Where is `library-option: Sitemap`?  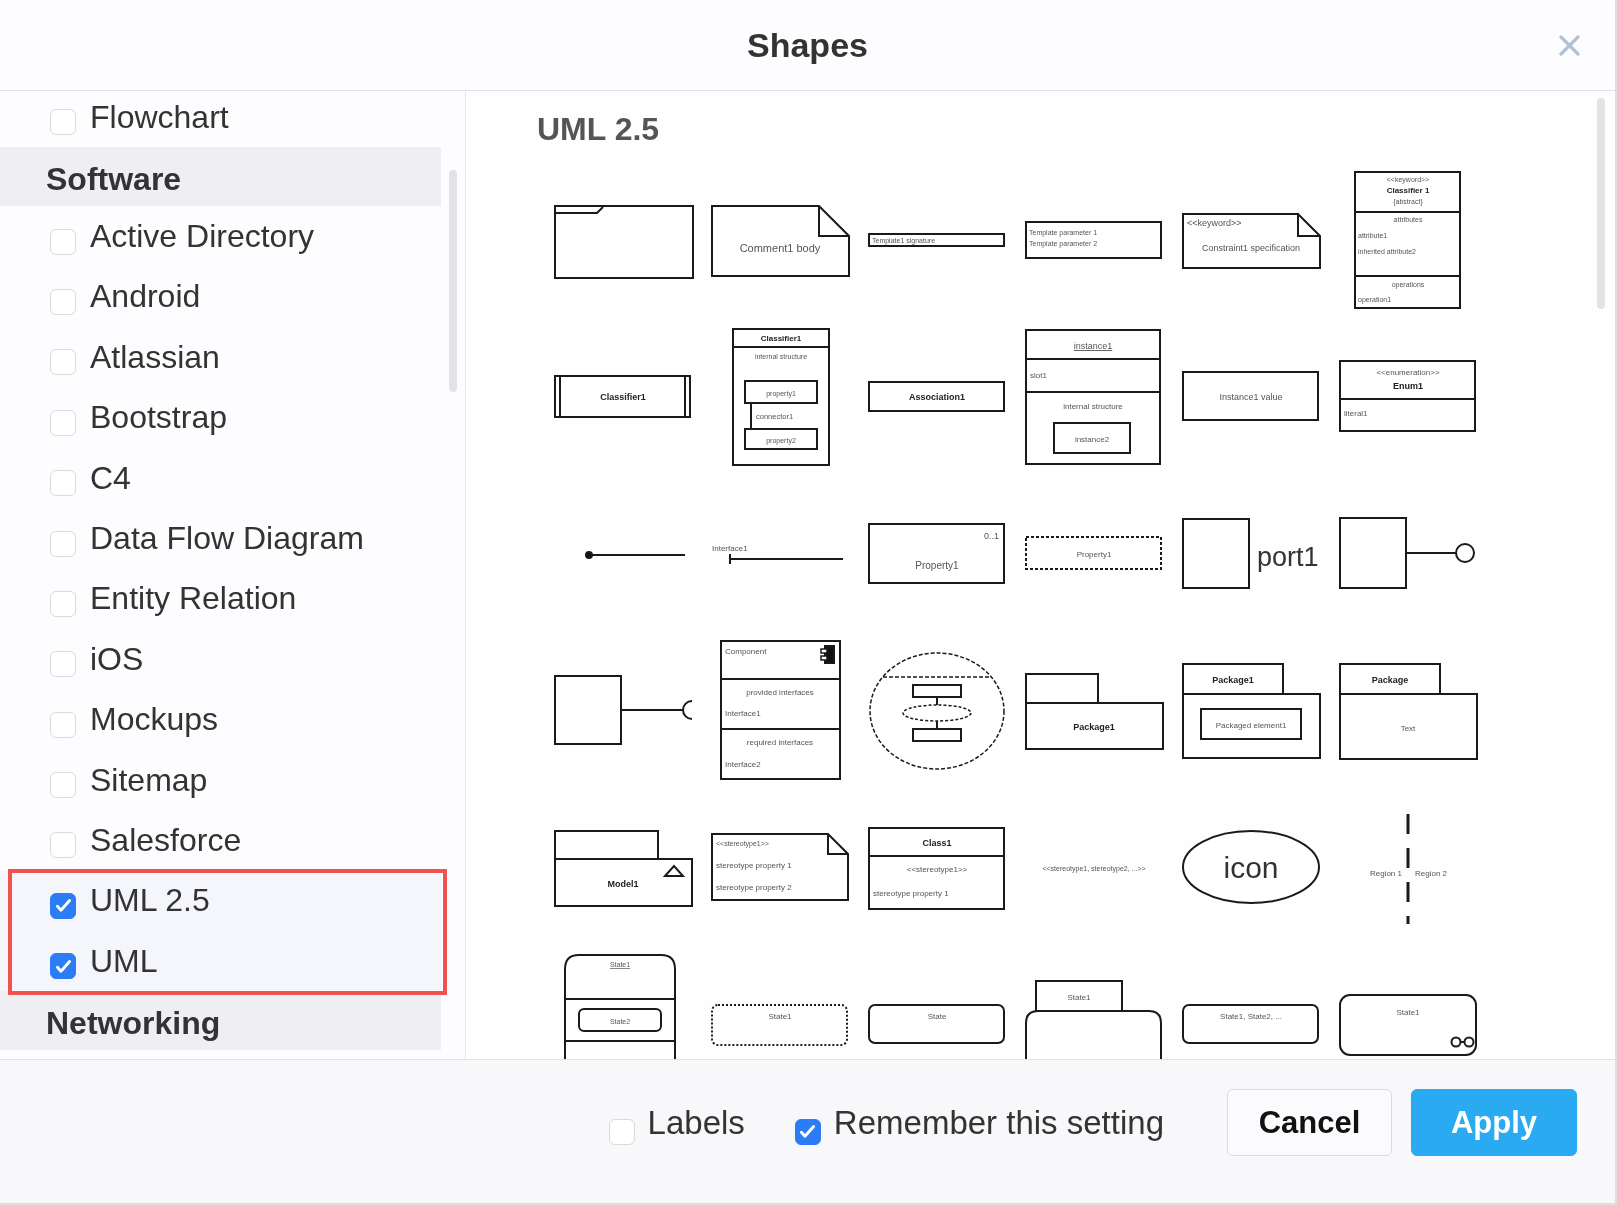 library-option: Sitemap is located at coordinates (220, 780).